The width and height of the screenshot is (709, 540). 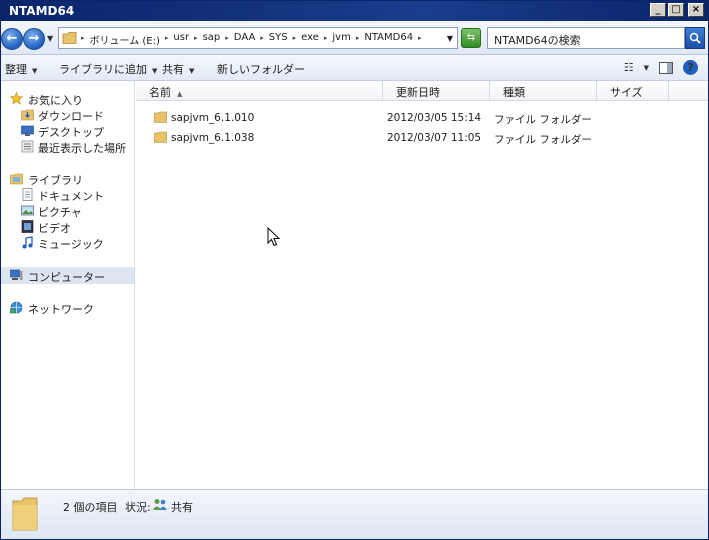 What do you see at coordinates (646, 68) in the screenshot?
I see `view-dropdown-icon: ▼` at bounding box center [646, 68].